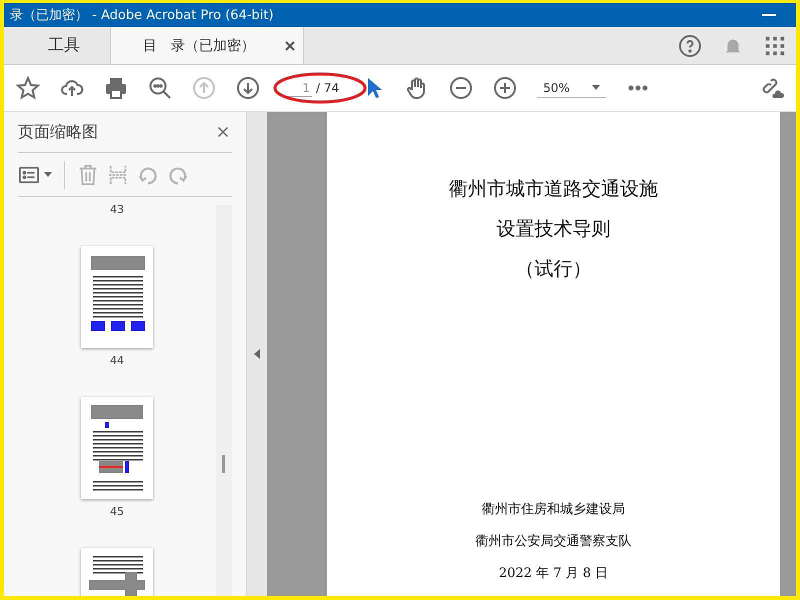  What do you see at coordinates (461, 88) in the screenshot?
I see `zoom-out-icon` at bounding box center [461, 88].